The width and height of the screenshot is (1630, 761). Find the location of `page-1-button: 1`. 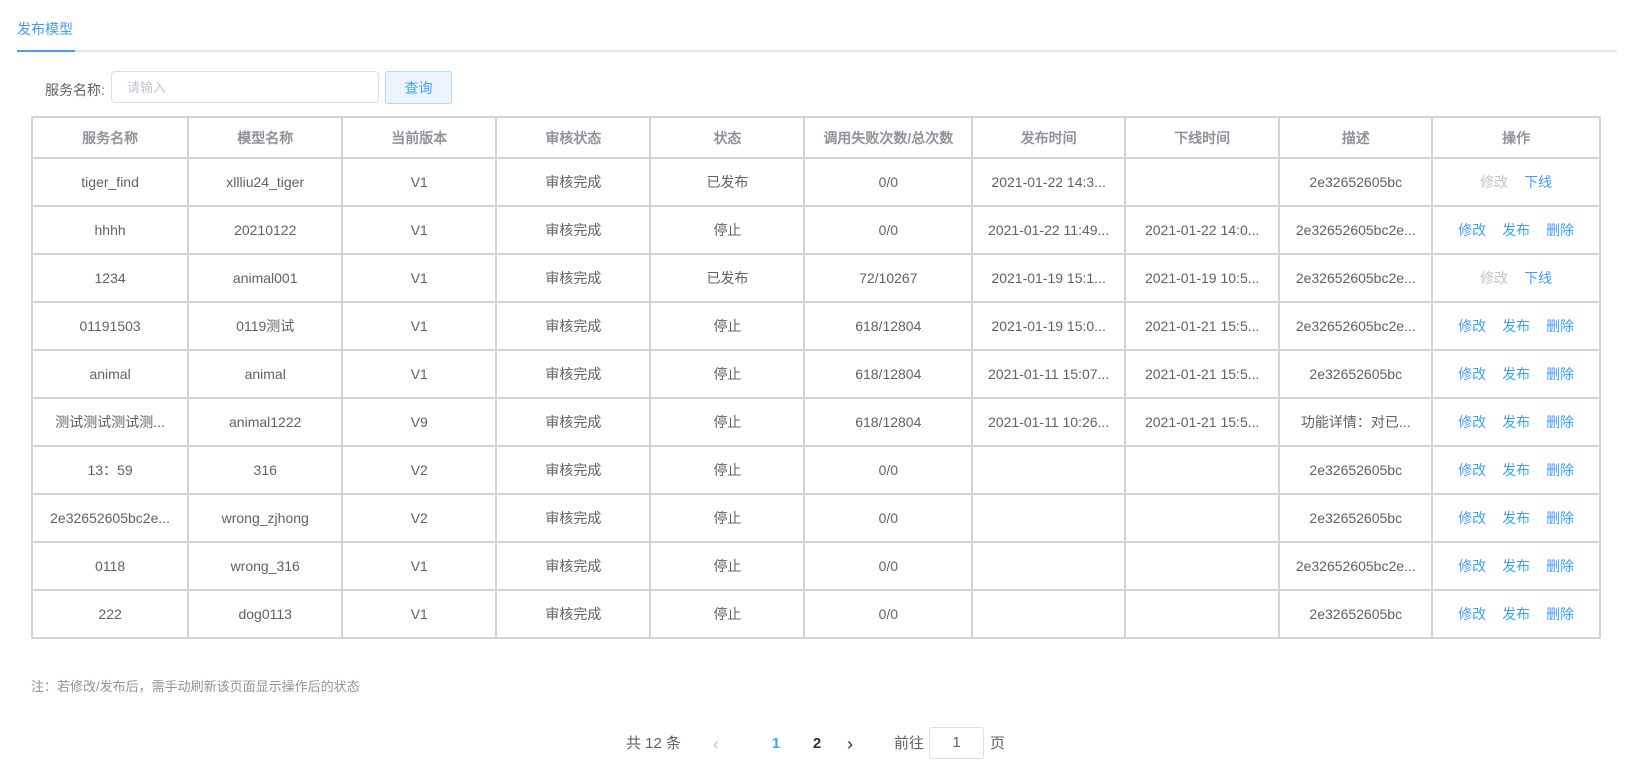

page-1-button: 1 is located at coordinates (776, 744).